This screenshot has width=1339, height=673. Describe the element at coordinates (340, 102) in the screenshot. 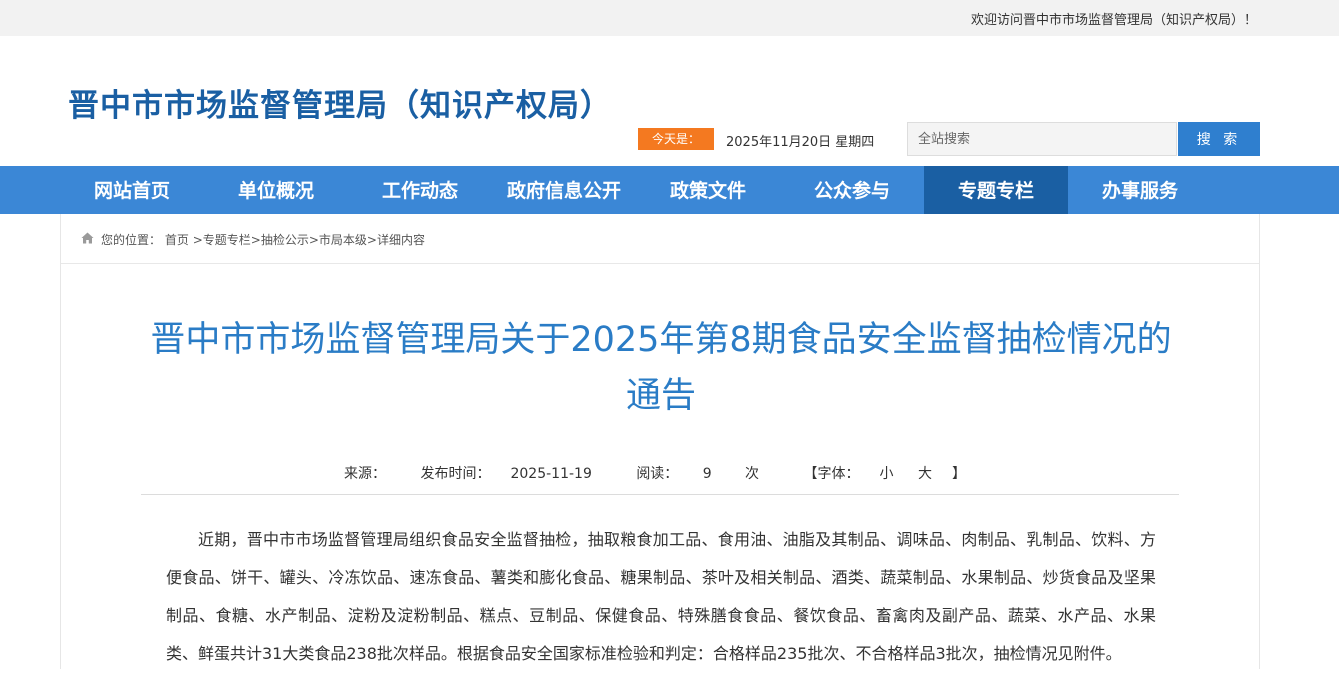

I see `site-title: 晋中市市场监督管理局（知识产权局）` at that location.